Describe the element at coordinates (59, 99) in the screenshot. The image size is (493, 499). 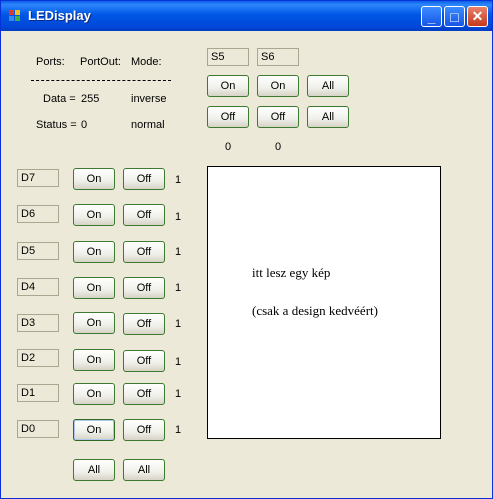
I see `data-label: Data =` at that location.